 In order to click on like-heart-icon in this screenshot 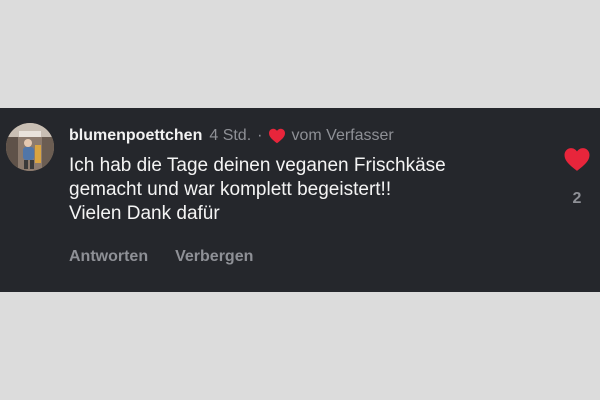, I will do `click(577, 159)`.